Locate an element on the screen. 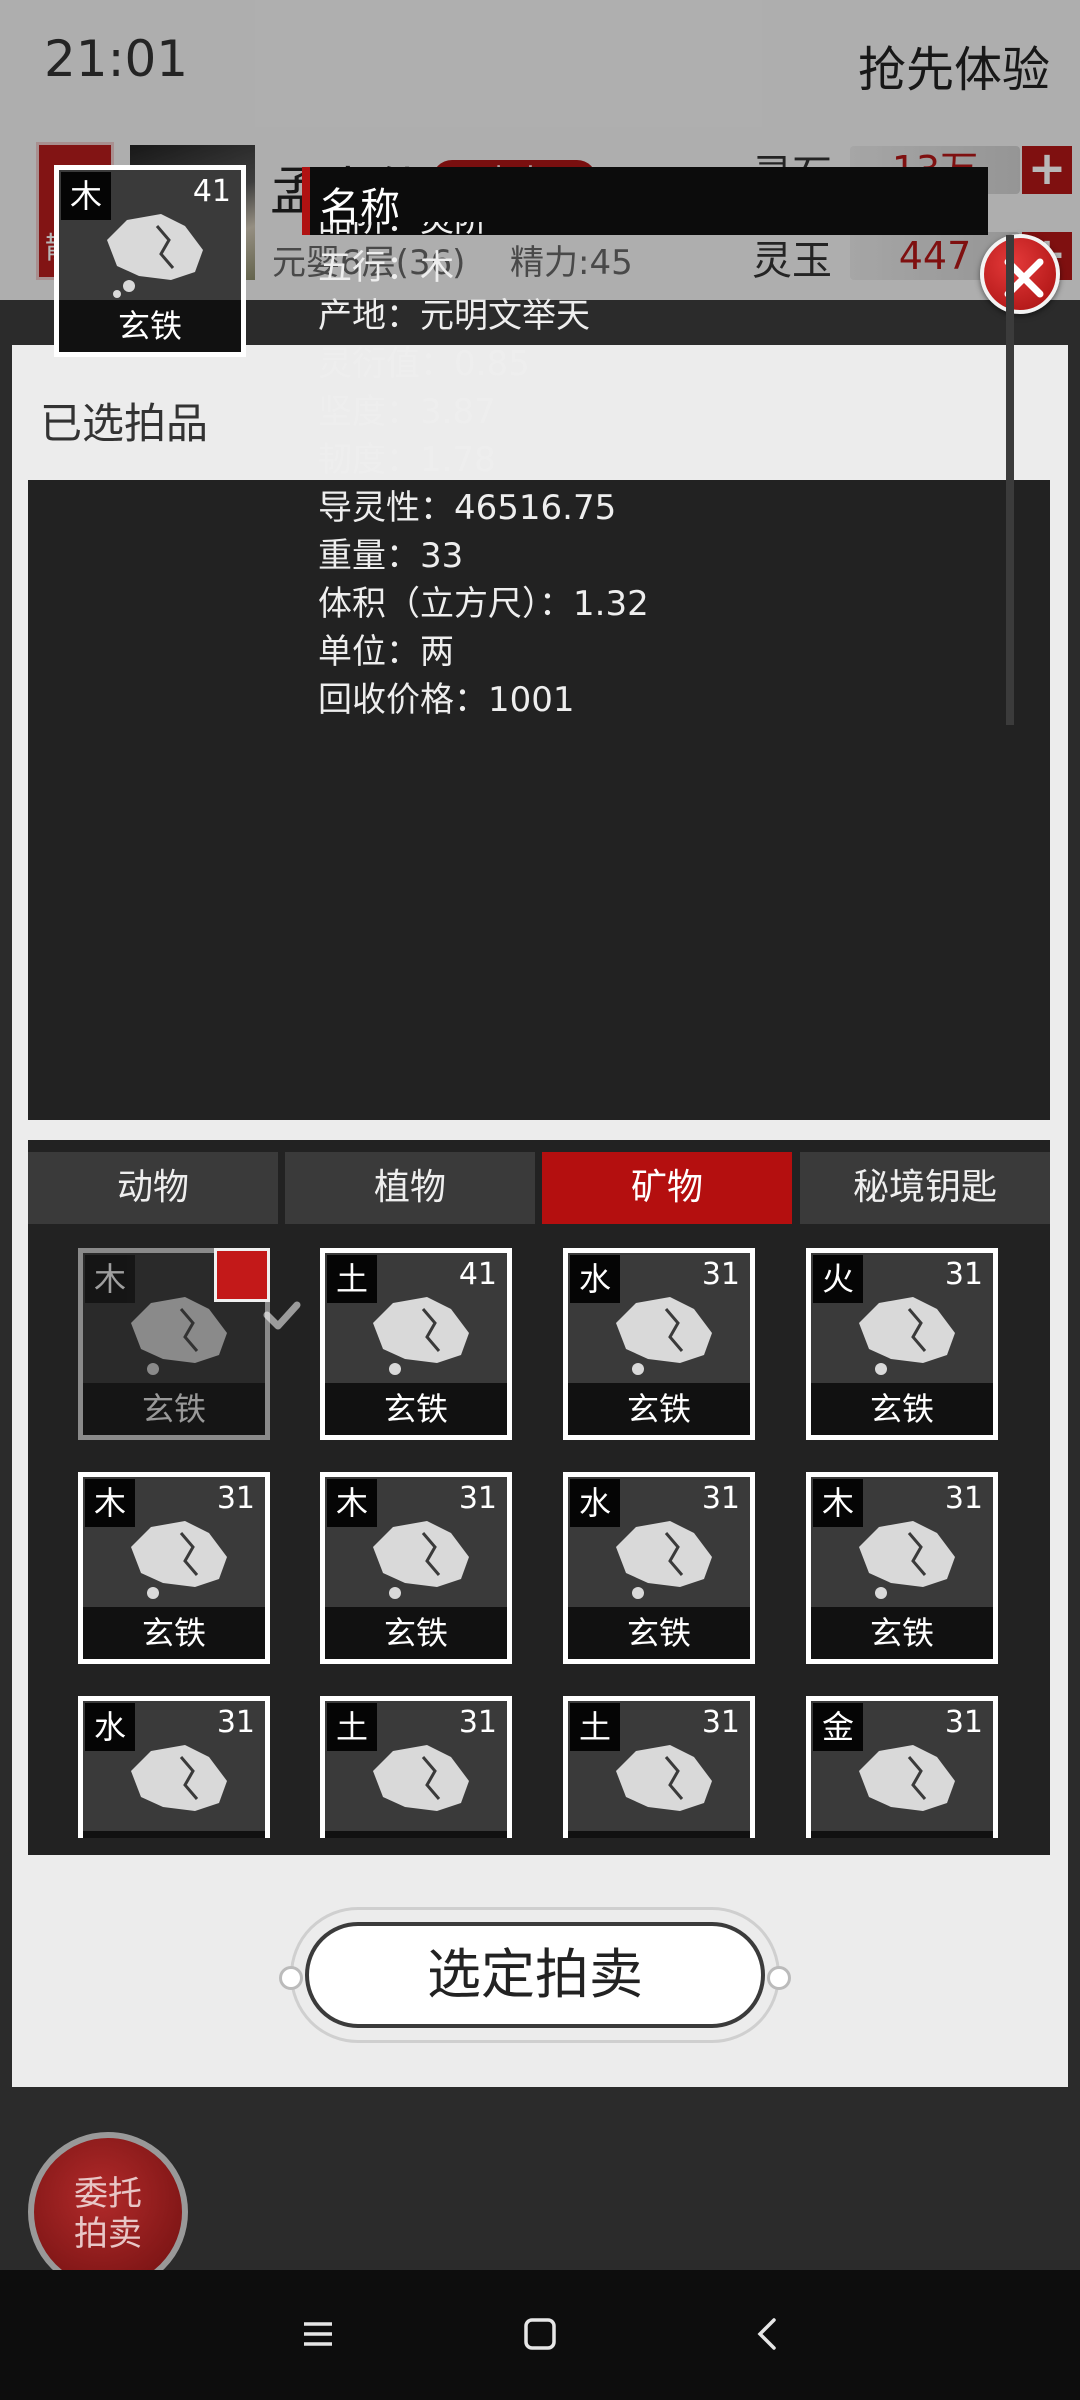  item-card: 土 41 玄铁 is located at coordinates (416, 1344).